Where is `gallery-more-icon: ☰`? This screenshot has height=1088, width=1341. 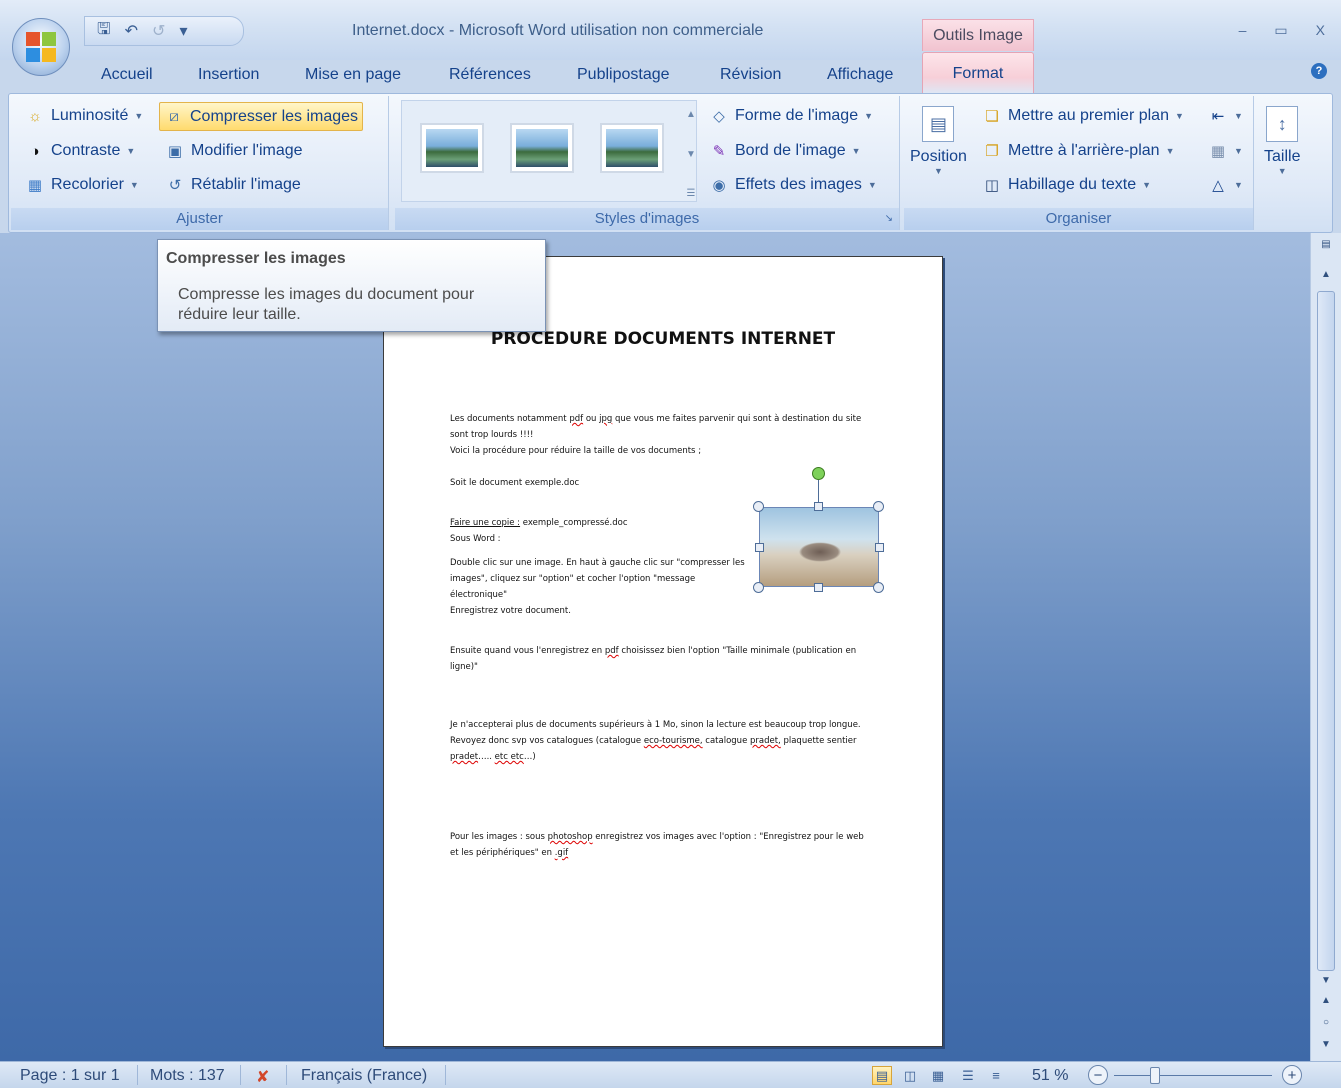 gallery-more-icon: ☰ is located at coordinates (691, 193).